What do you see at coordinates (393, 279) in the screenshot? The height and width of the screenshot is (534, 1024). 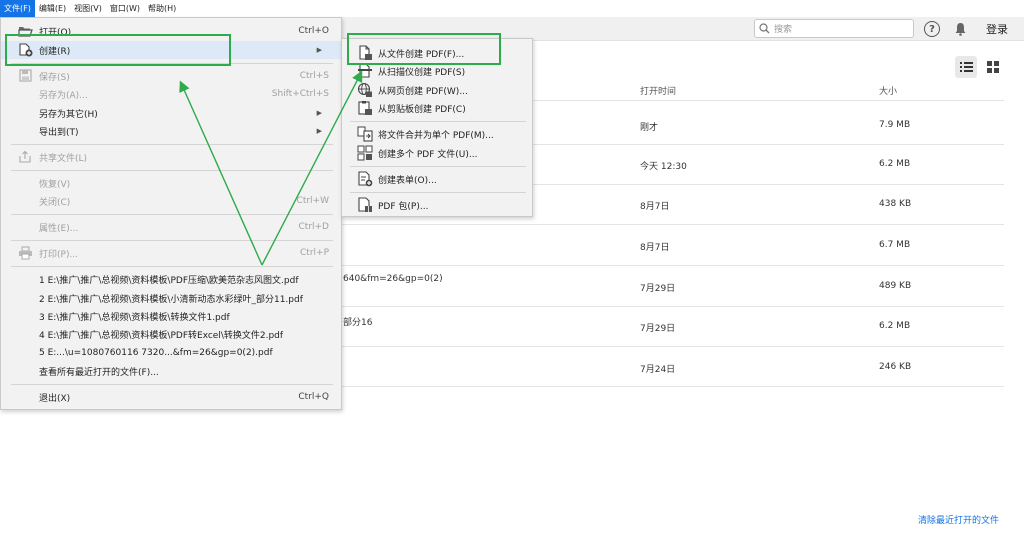 I see `cell-filename: 640&fm=26&gp=0(2)` at bounding box center [393, 279].